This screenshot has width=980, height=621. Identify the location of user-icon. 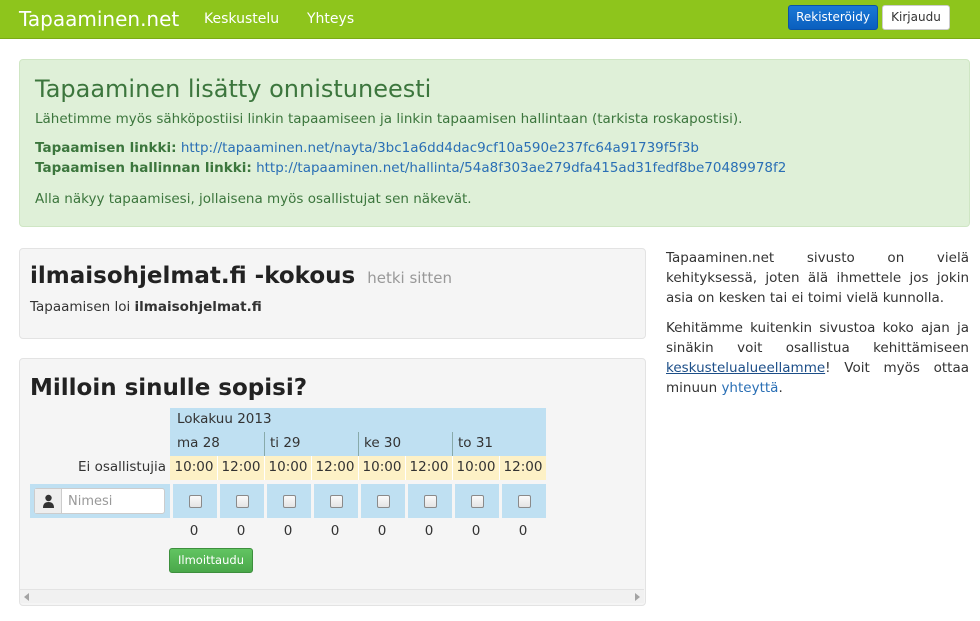
(48, 501).